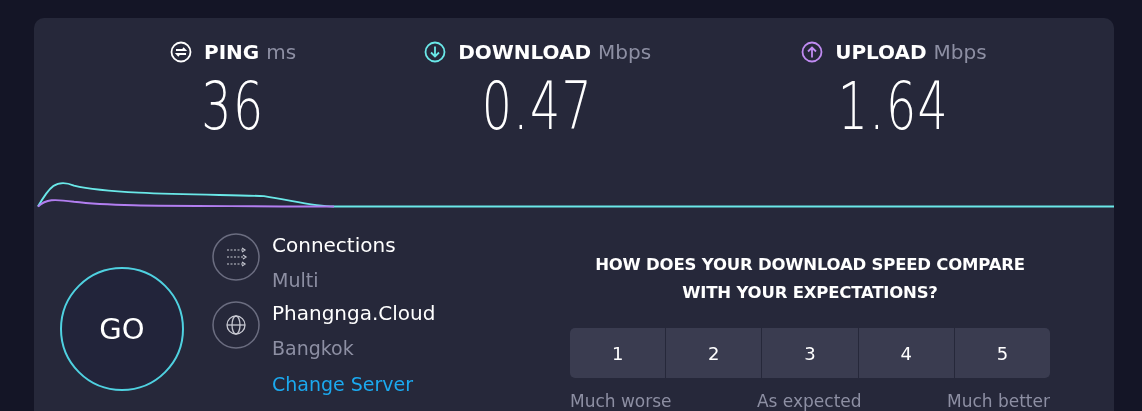 This screenshot has height=411, width=1142. I want to click on metric-value: 0.47, so click(537, 107).